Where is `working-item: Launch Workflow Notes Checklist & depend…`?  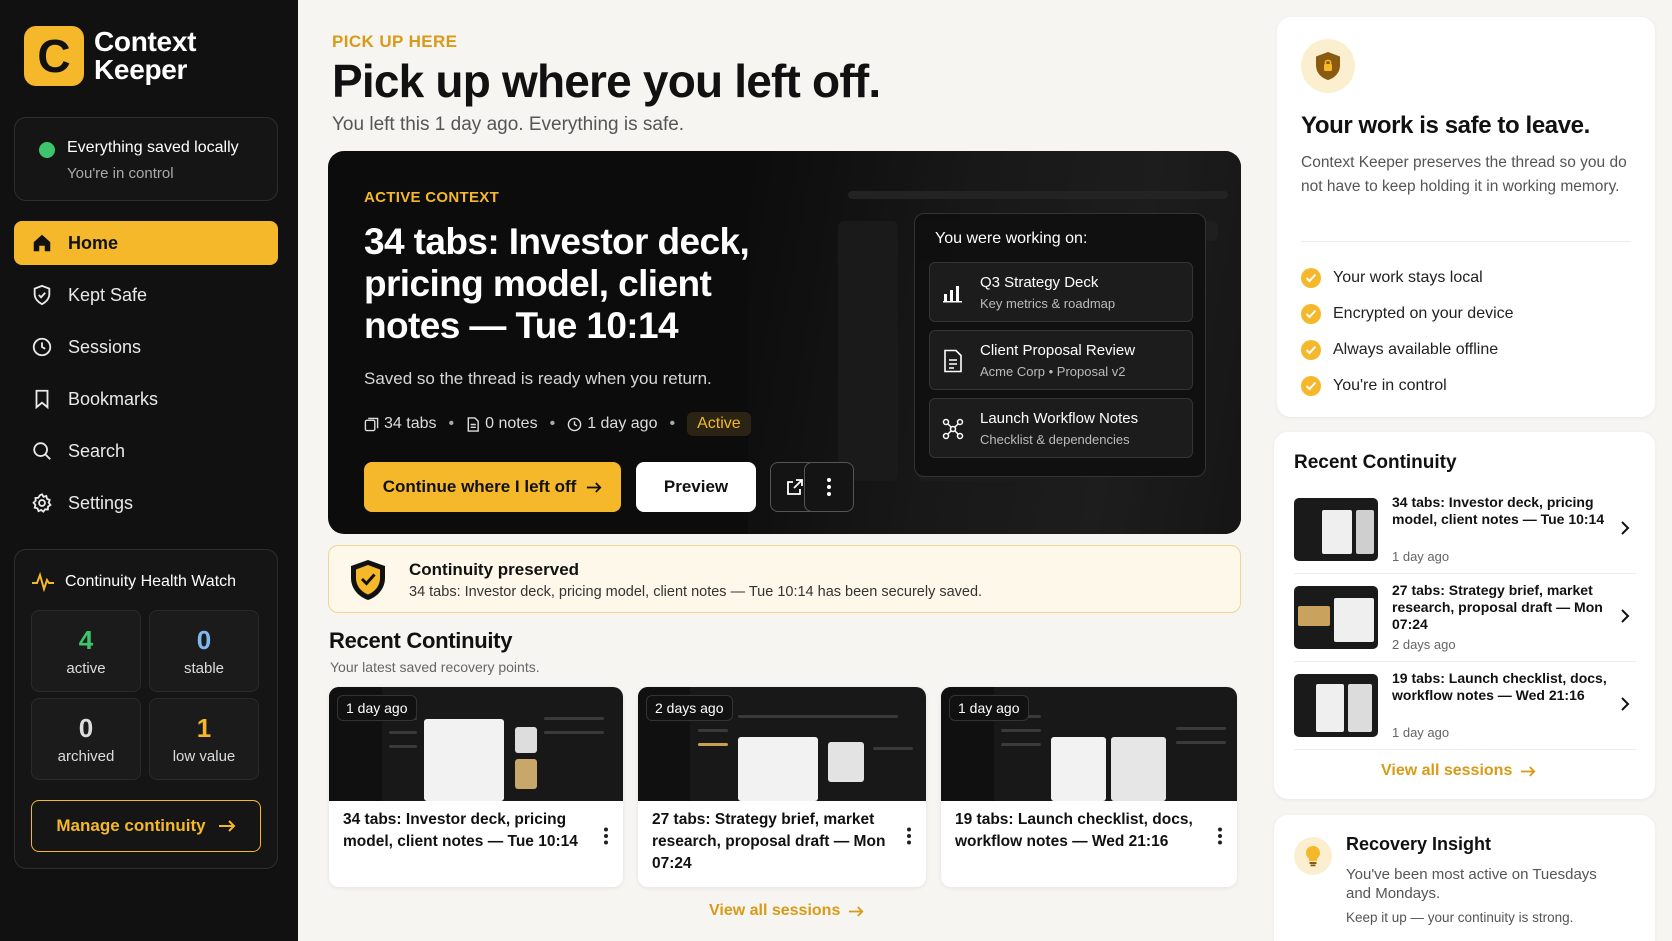
working-item: Launch Workflow Notes Checklist & depend… is located at coordinates (1061, 428).